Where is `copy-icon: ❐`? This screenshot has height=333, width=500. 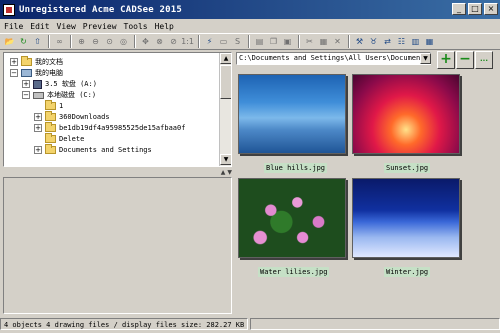 copy-icon: ❐ is located at coordinates (273, 41).